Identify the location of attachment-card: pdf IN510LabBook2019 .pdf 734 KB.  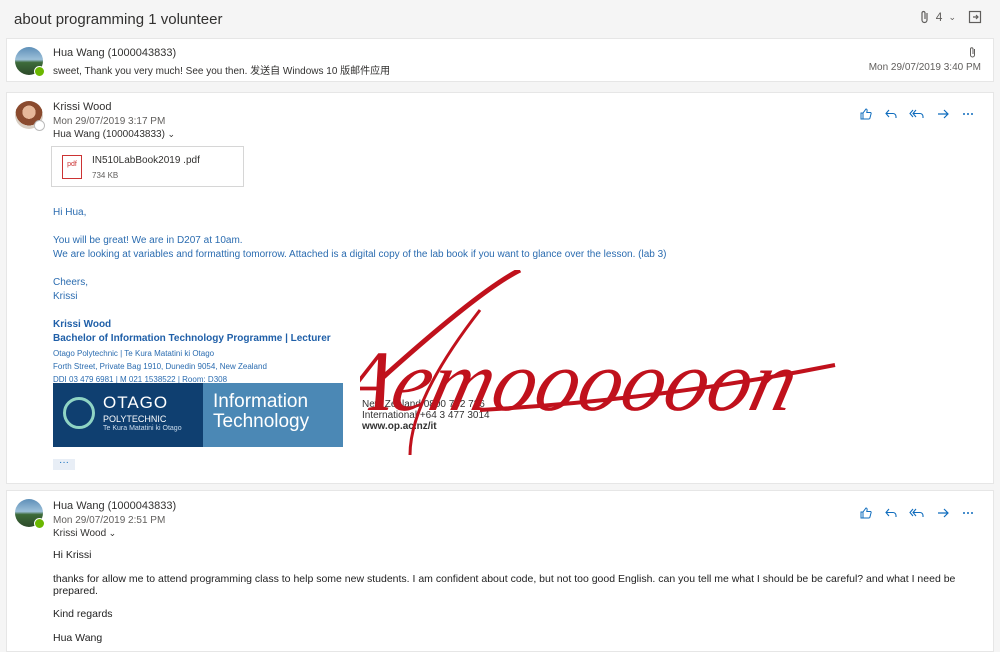
(147, 166).